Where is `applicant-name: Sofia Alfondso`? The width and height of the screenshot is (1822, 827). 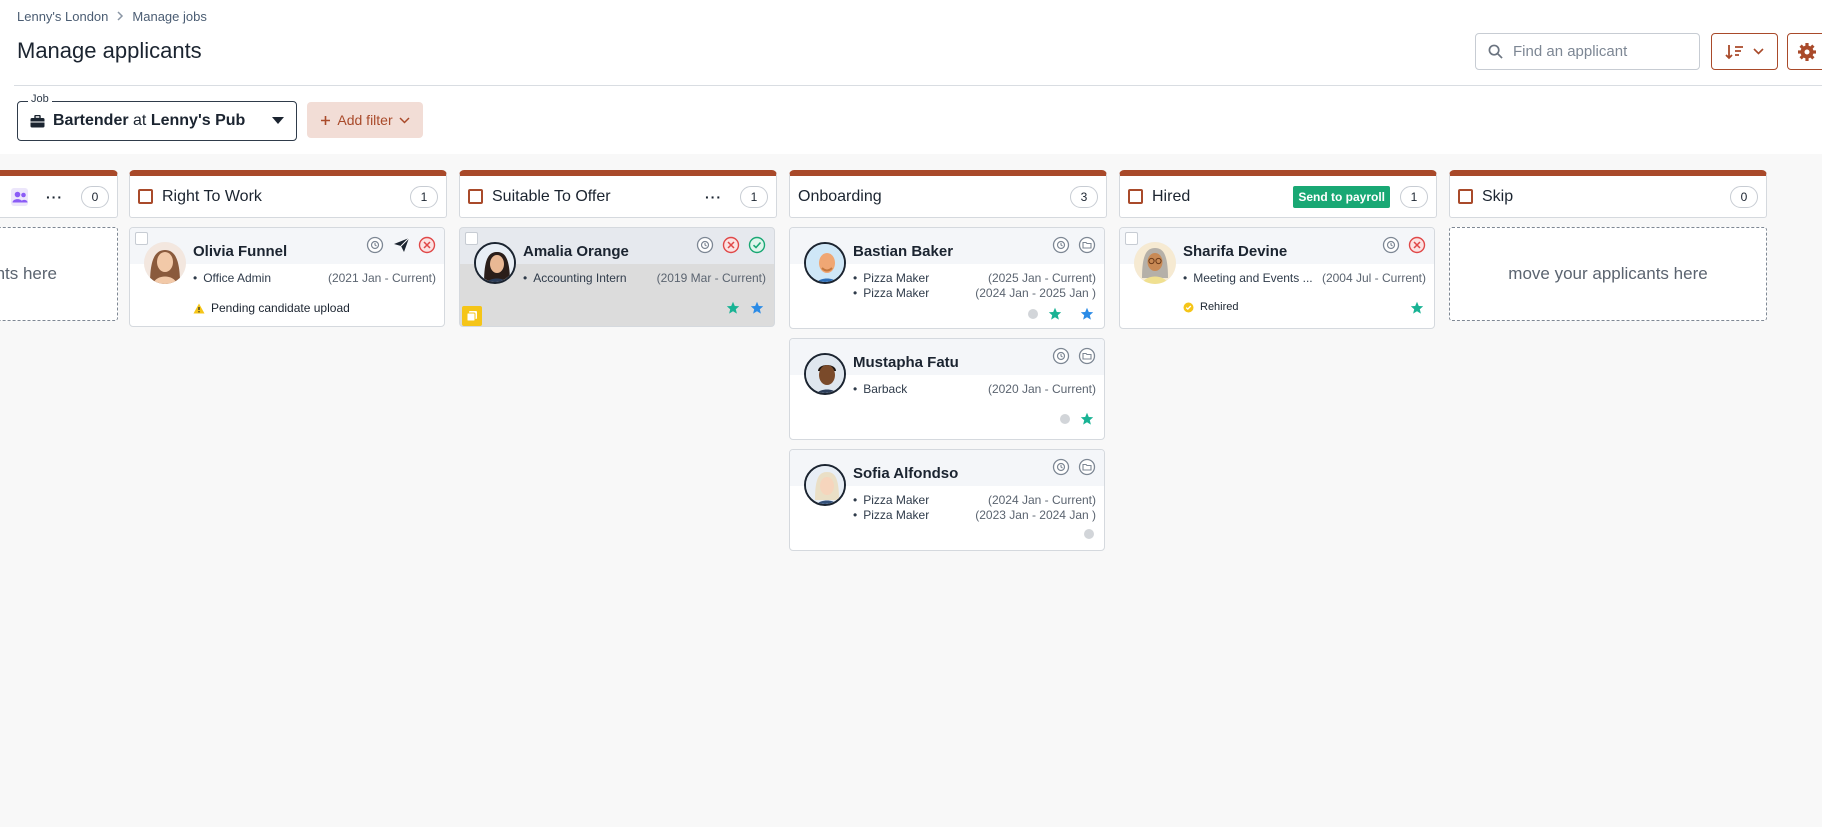 applicant-name: Sofia Alfondso is located at coordinates (905, 473).